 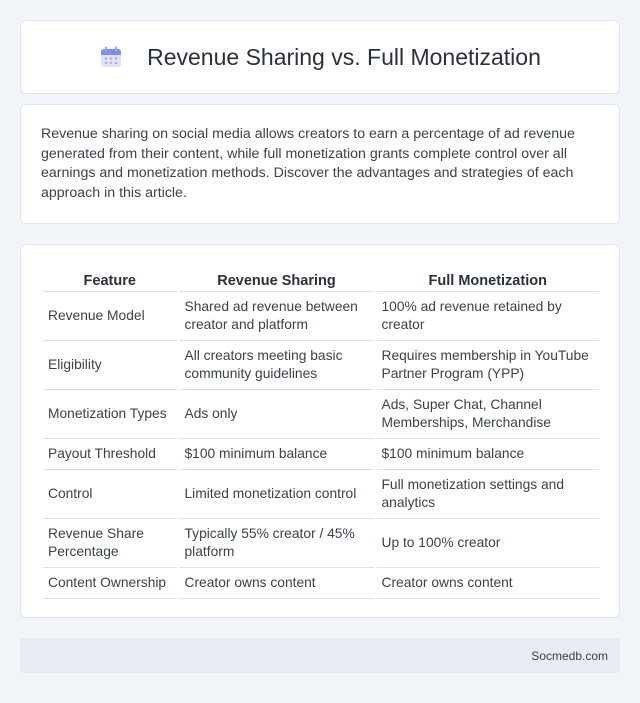 What do you see at coordinates (275, 583) in the screenshot?
I see `revenue-sharing-cell: Creator owns content` at bounding box center [275, 583].